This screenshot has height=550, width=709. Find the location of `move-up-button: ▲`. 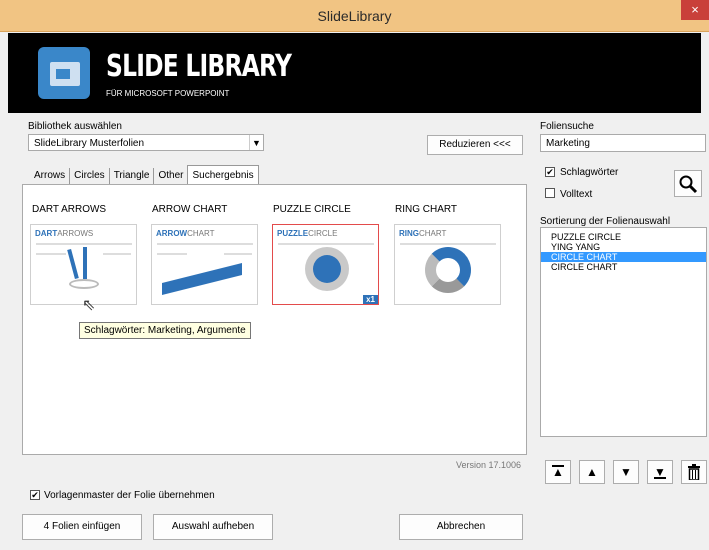

move-up-button: ▲ is located at coordinates (592, 472).